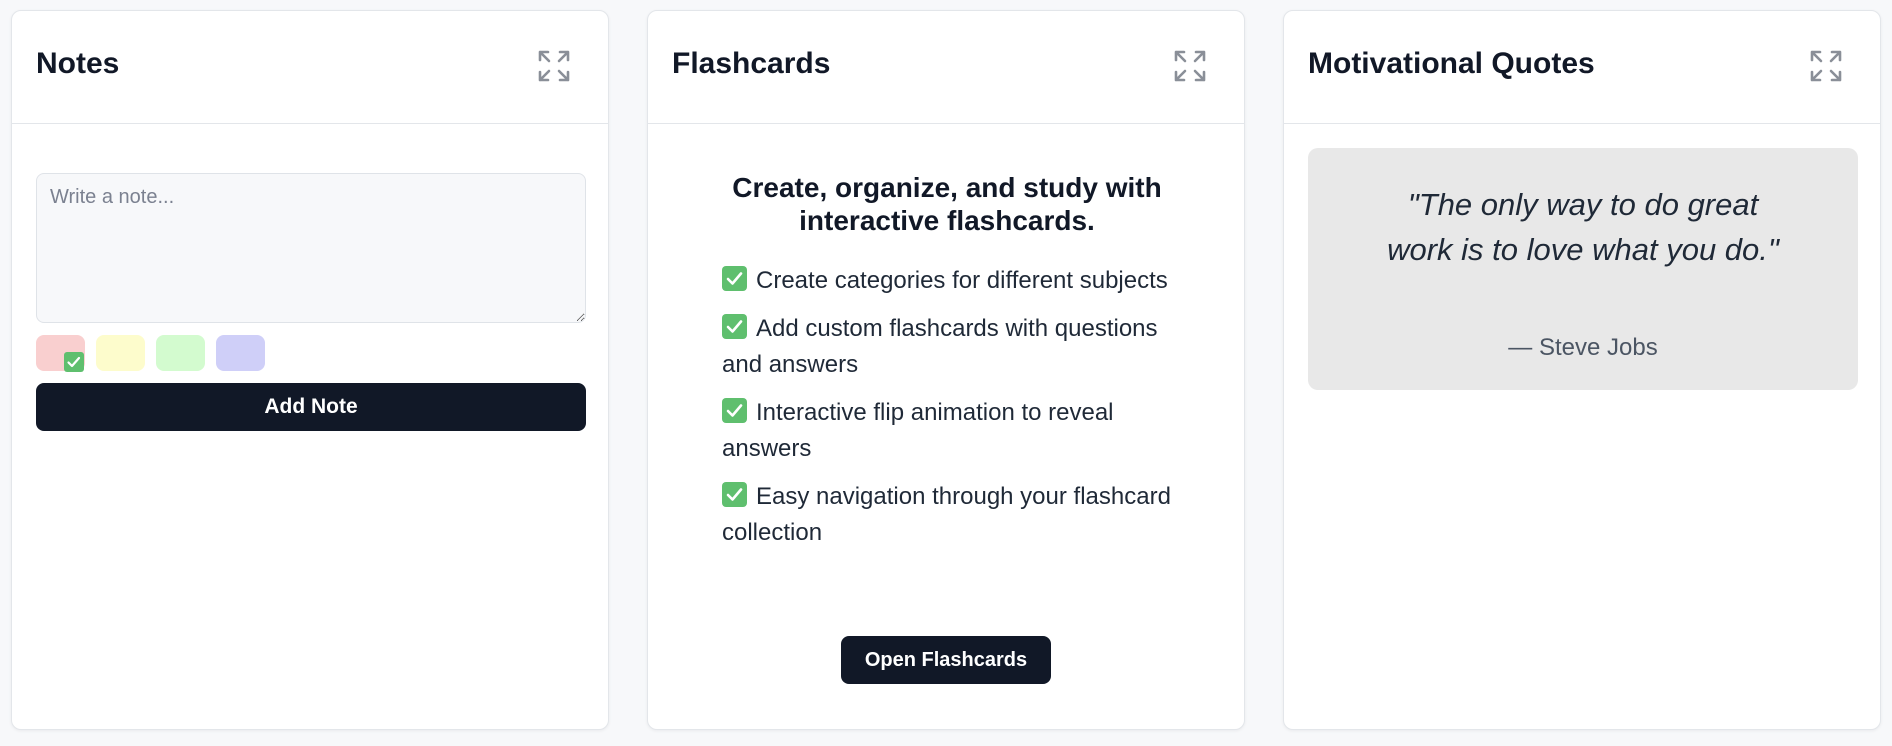 The width and height of the screenshot is (1892, 746). What do you see at coordinates (120, 353) in the screenshot?
I see `color-swatch-yellow` at bounding box center [120, 353].